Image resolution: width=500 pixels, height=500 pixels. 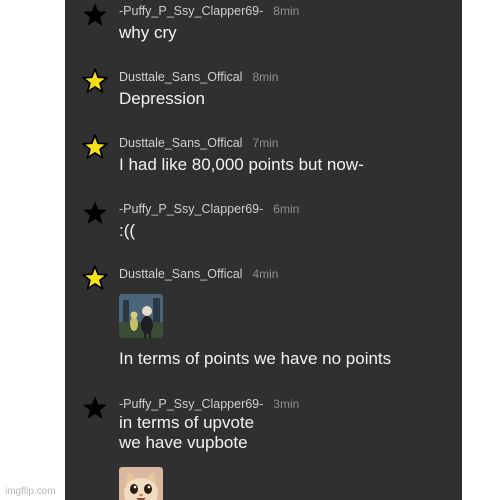 I want to click on comment-timestamp: 4min, so click(x=265, y=274).